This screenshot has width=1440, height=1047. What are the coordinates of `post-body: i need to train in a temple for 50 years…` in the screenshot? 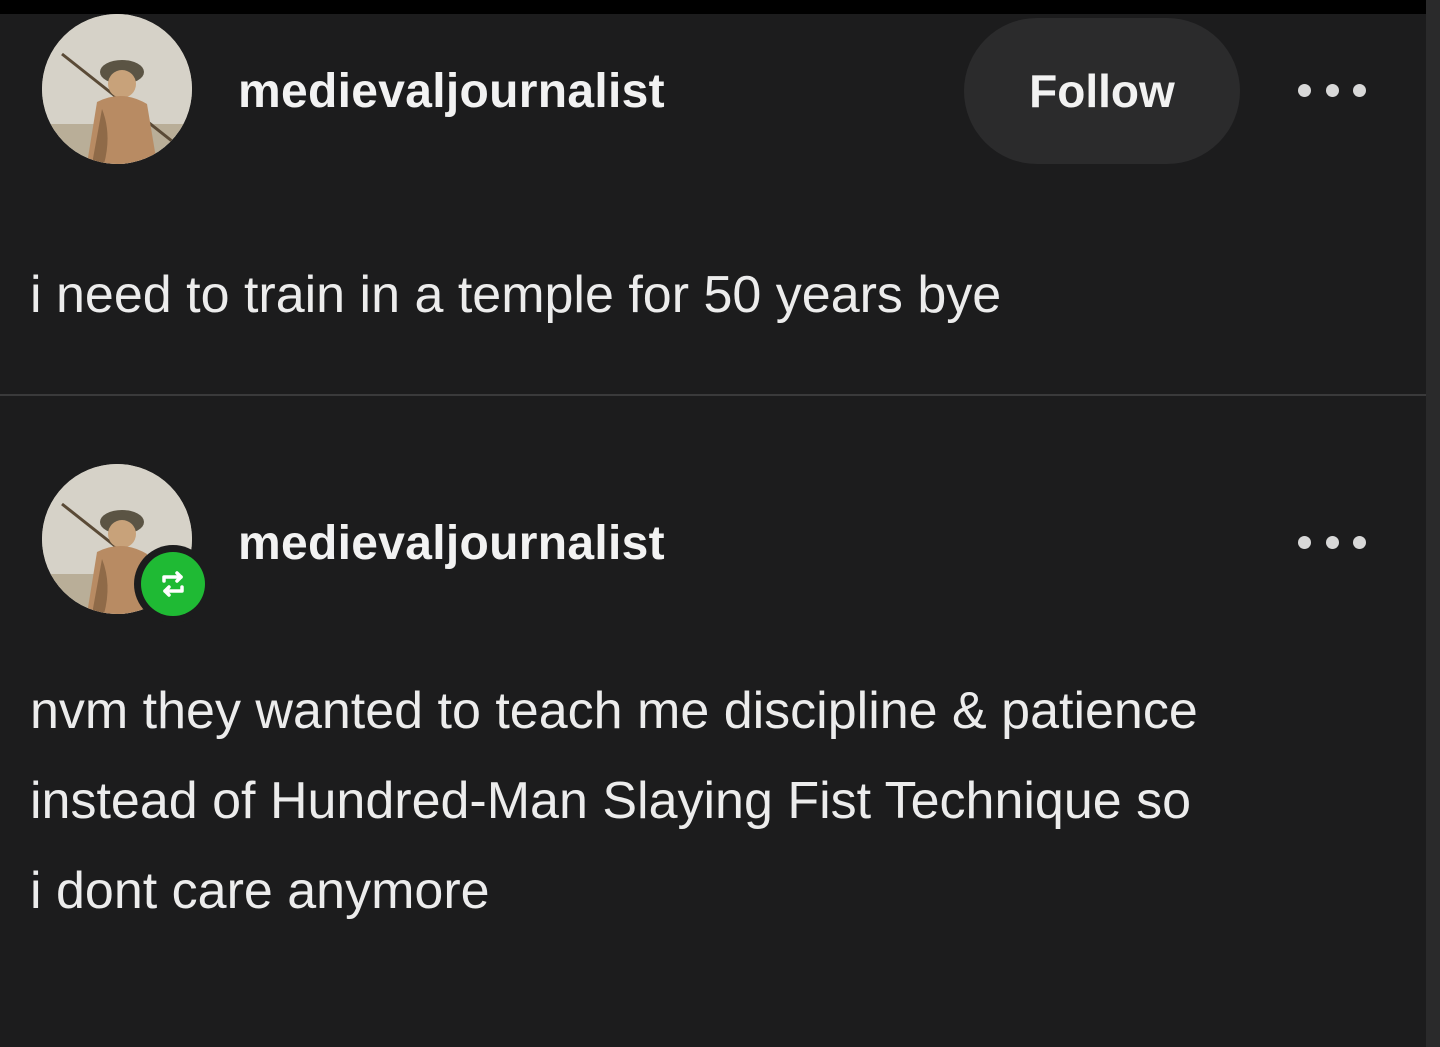 It's located at (720, 295).